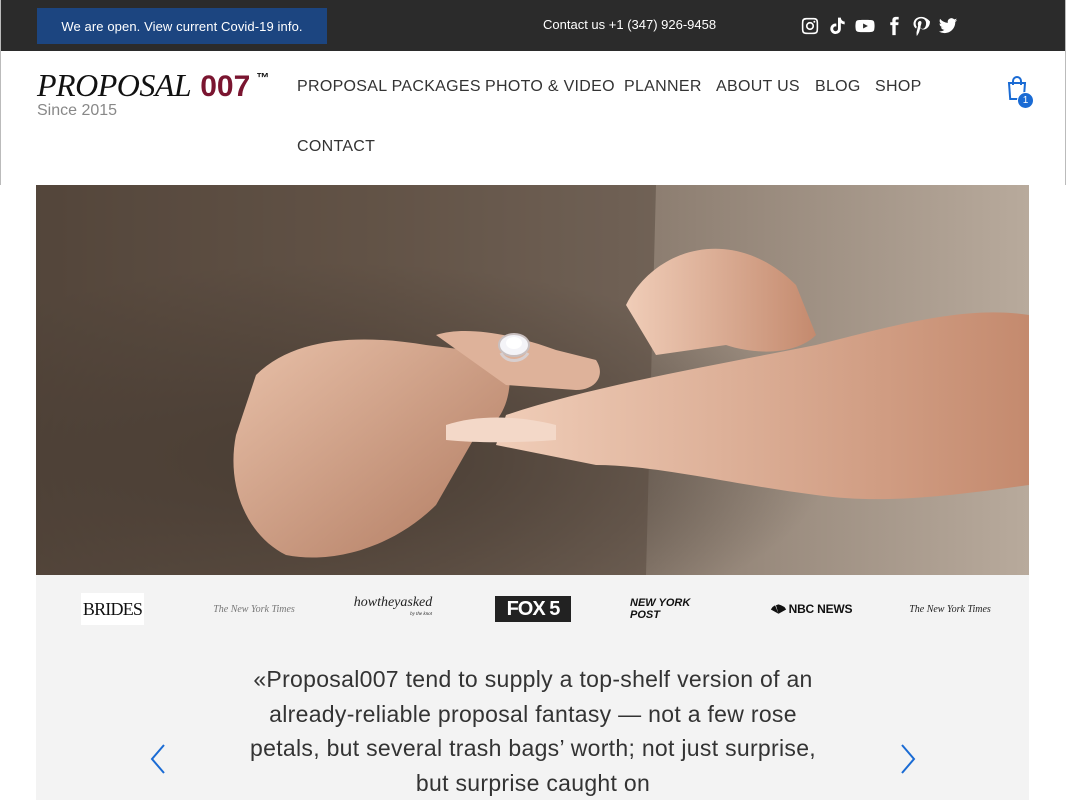 The image size is (1066, 800). I want to click on nav-proposal-packages: PROPOSAL PACKAGES, so click(389, 87).